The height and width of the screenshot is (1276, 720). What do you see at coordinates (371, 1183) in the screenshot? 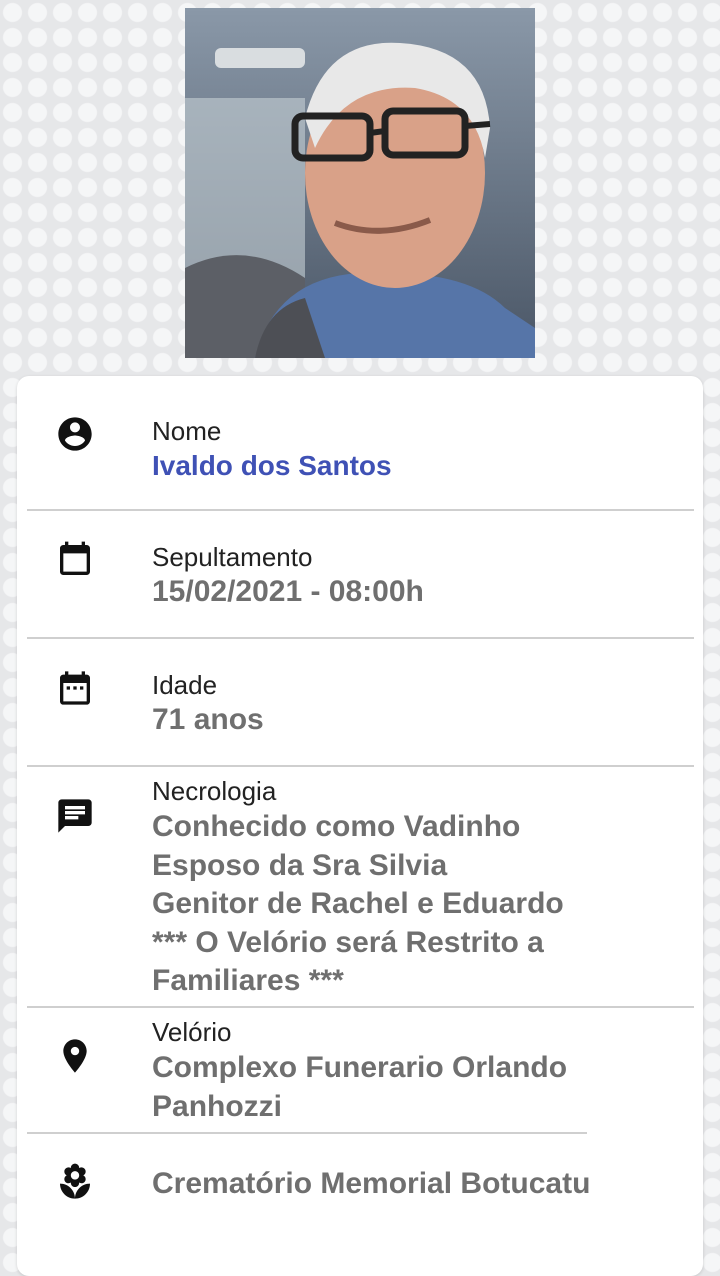
I see `crematorio-value: Crematório Memorial Botucatu` at bounding box center [371, 1183].